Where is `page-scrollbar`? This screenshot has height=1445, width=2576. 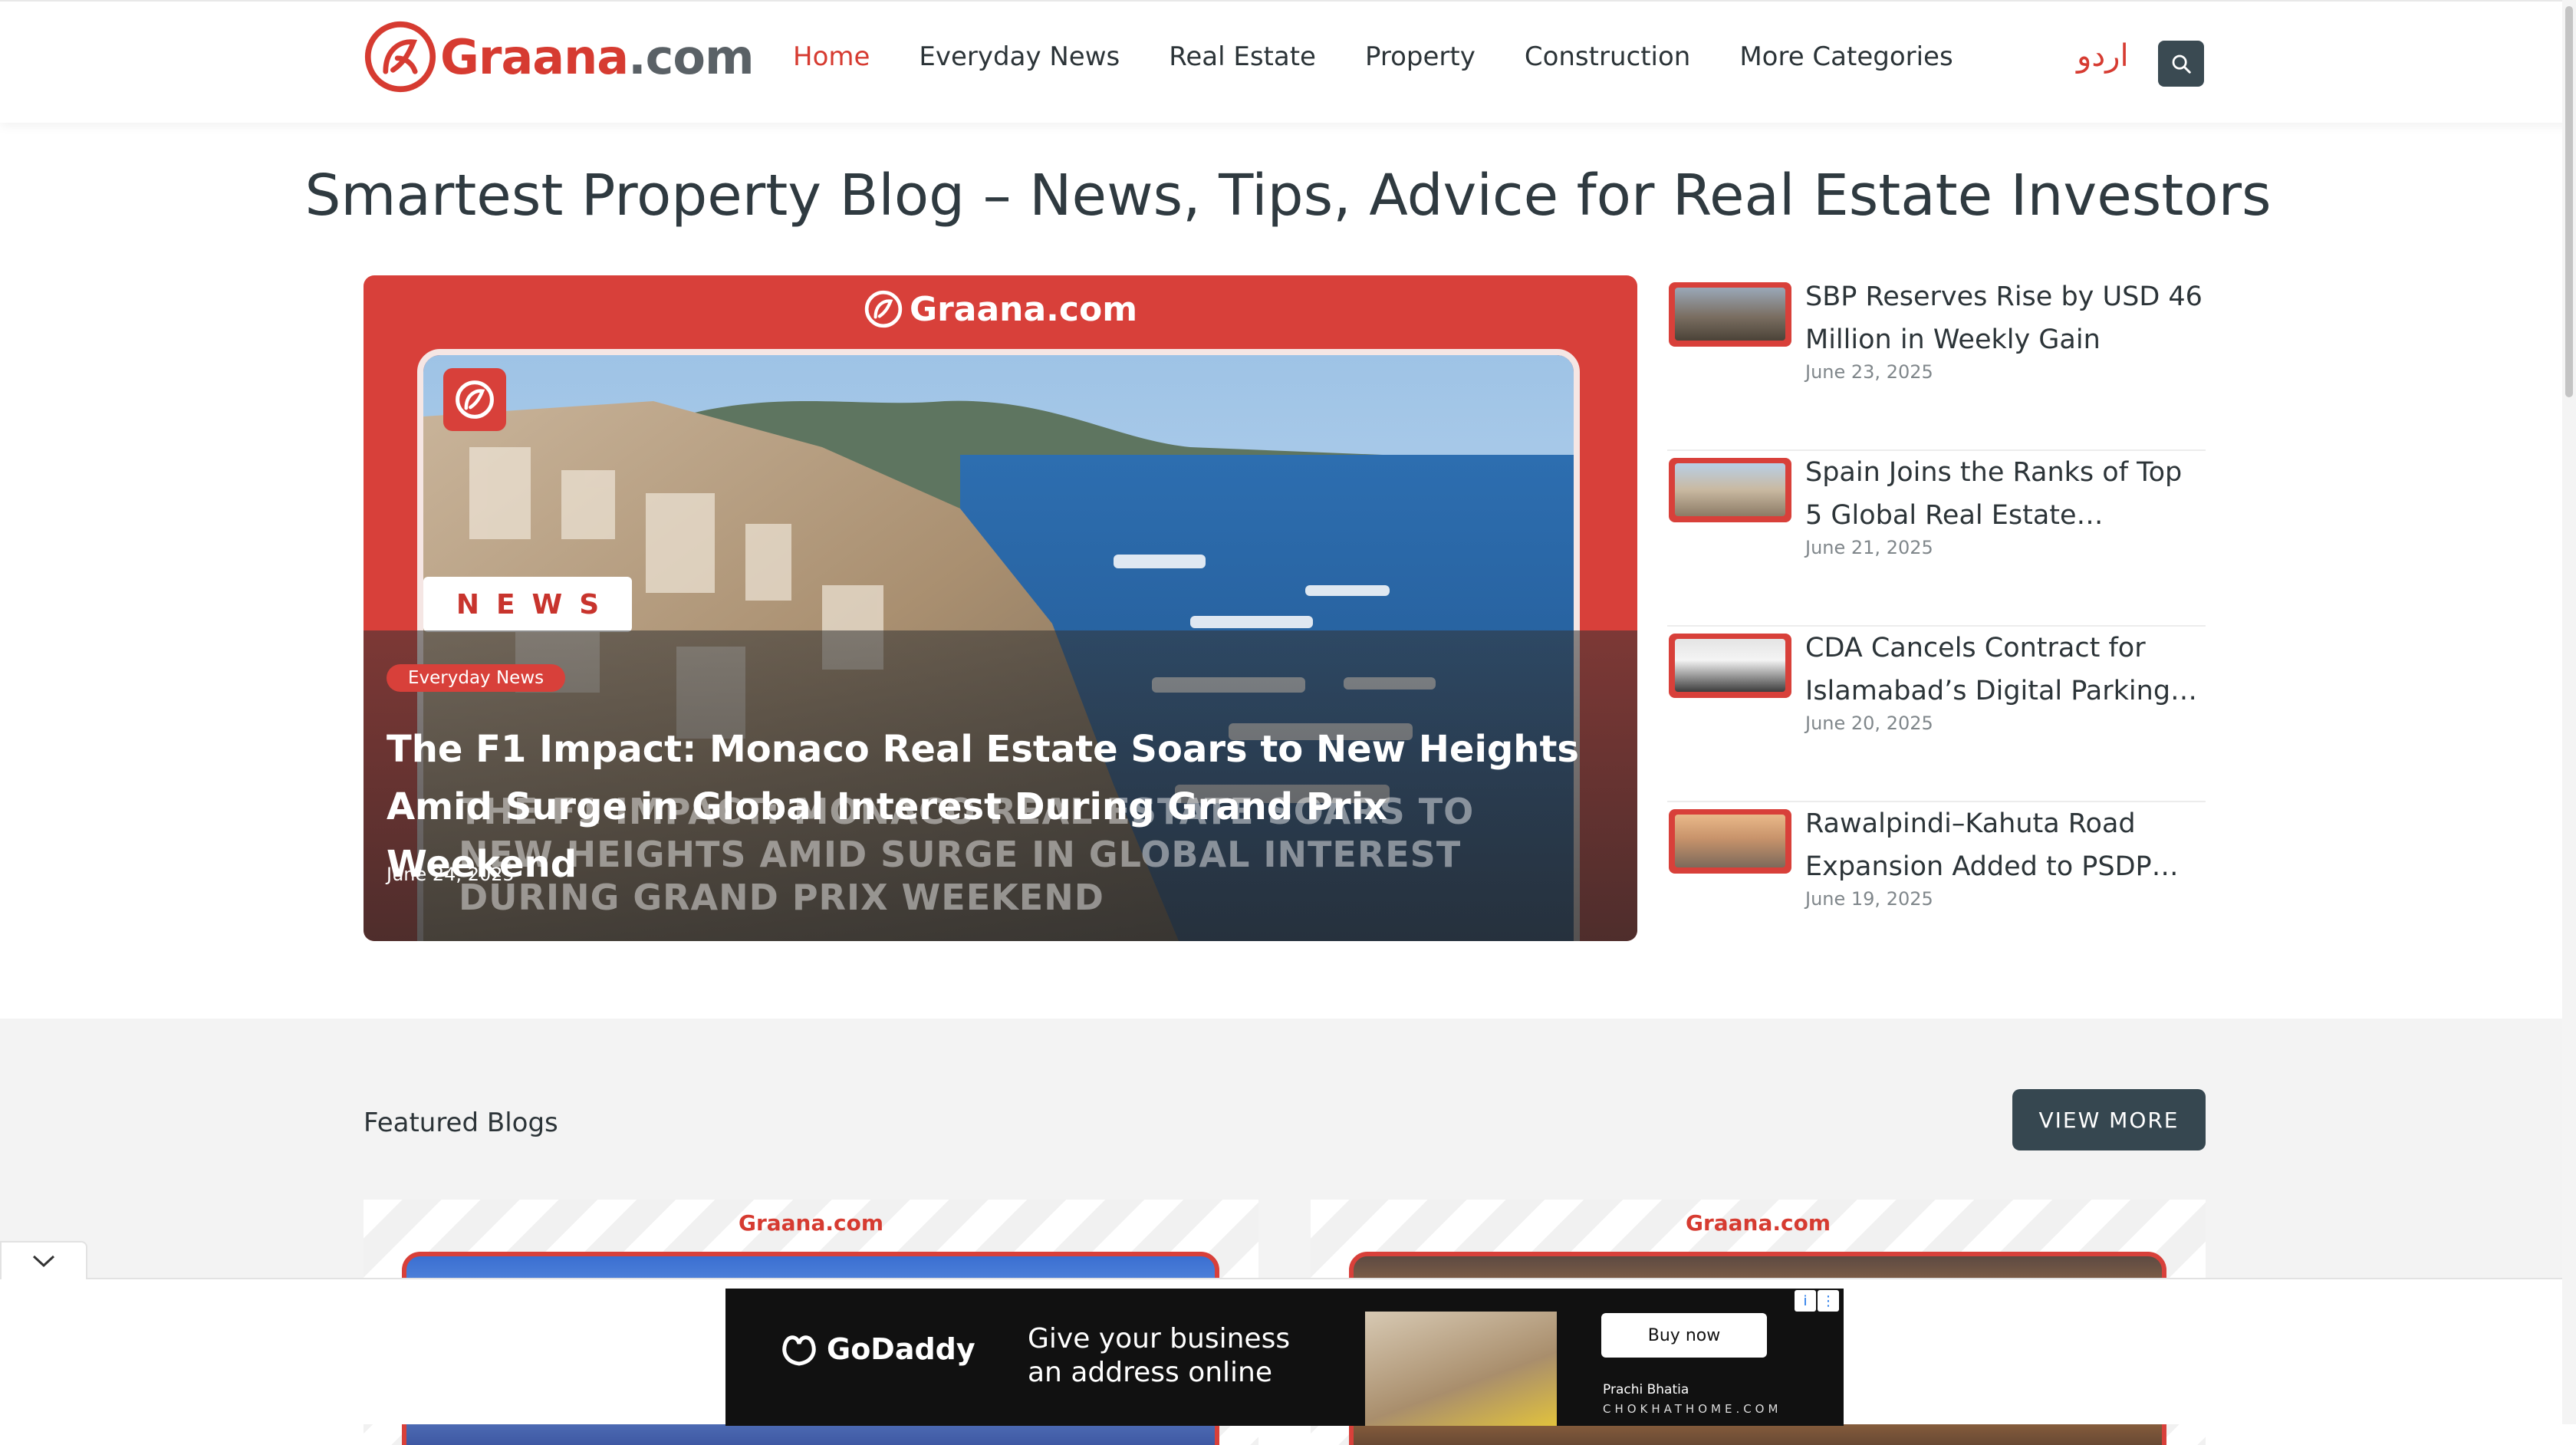
page-scrollbar is located at coordinates (2569, 712).